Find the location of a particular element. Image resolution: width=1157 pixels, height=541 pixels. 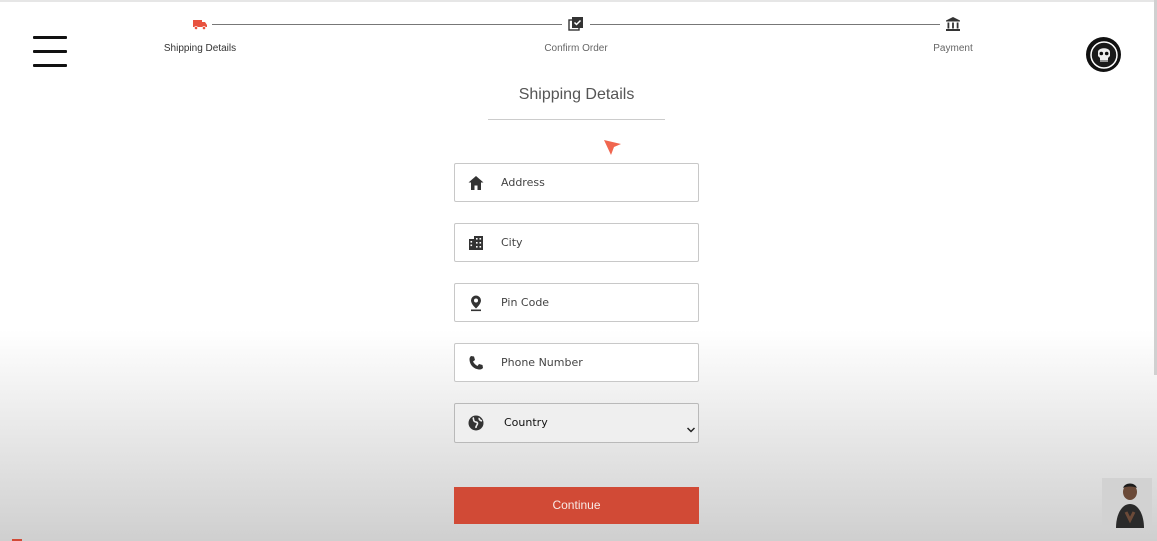

step-label-confirm: Confirm Order is located at coordinates (576, 48).